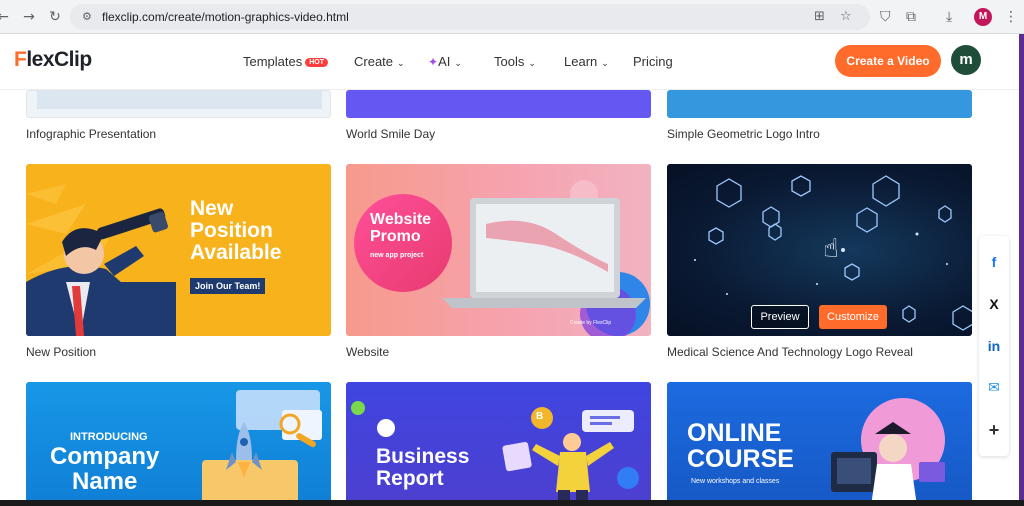 The image size is (1024, 506). I want to click on browser-profile-avatar: M, so click(983, 17).